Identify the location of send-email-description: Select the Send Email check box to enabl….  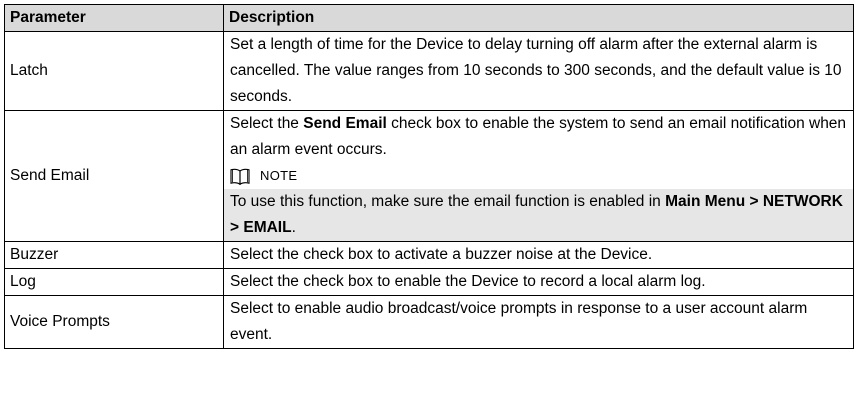
(539, 137).